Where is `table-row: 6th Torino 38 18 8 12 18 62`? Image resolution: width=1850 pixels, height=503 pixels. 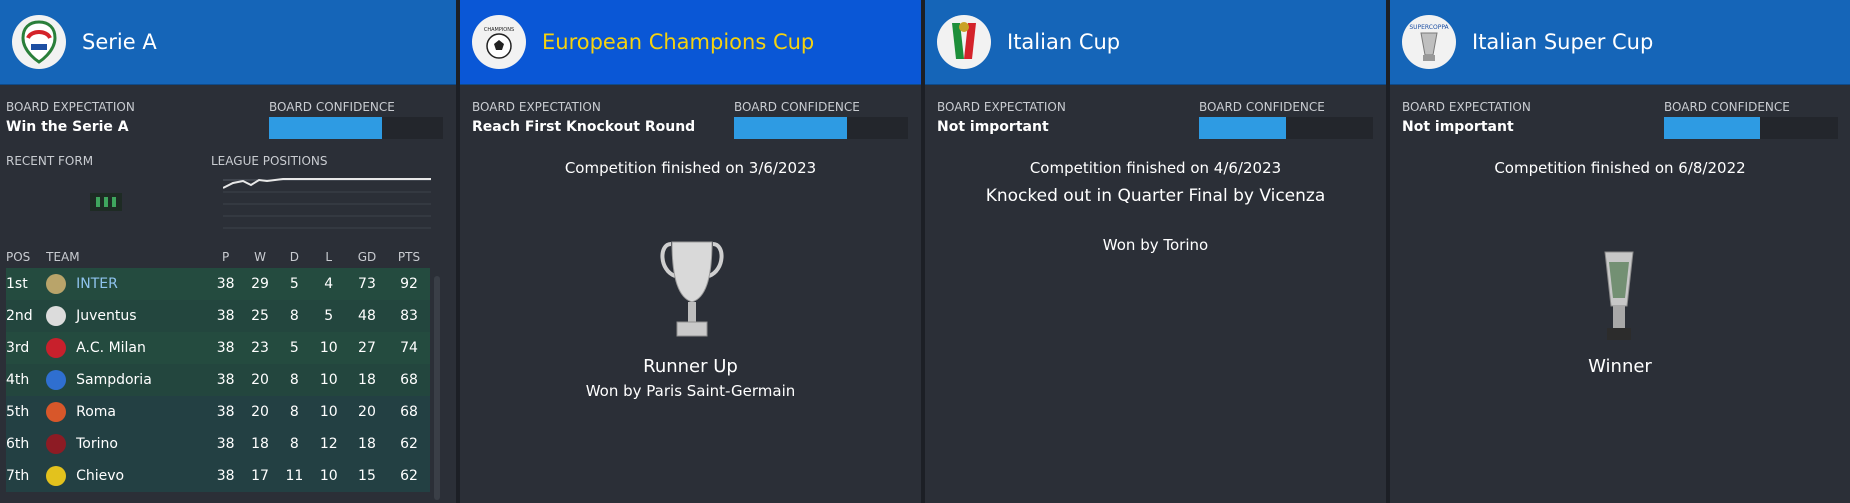
table-row: 6th Torino 38 18 8 12 18 62 is located at coordinates (218, 444).